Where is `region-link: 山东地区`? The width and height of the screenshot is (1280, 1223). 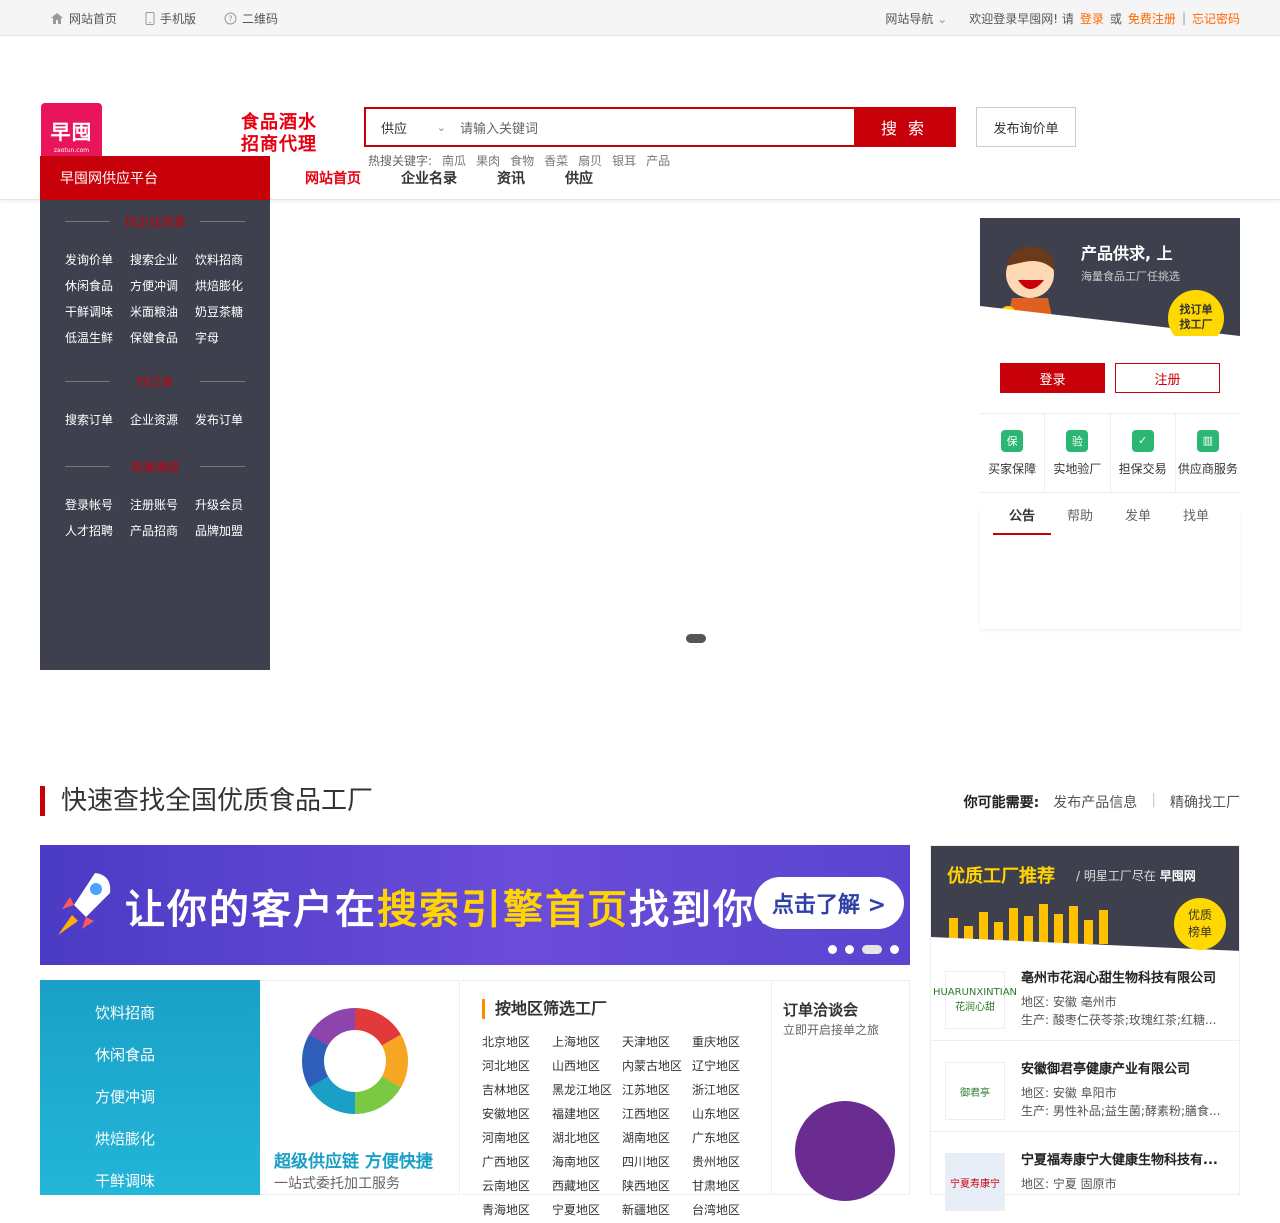 region-link: 山东地区 is located at coordinates (727, 1113).